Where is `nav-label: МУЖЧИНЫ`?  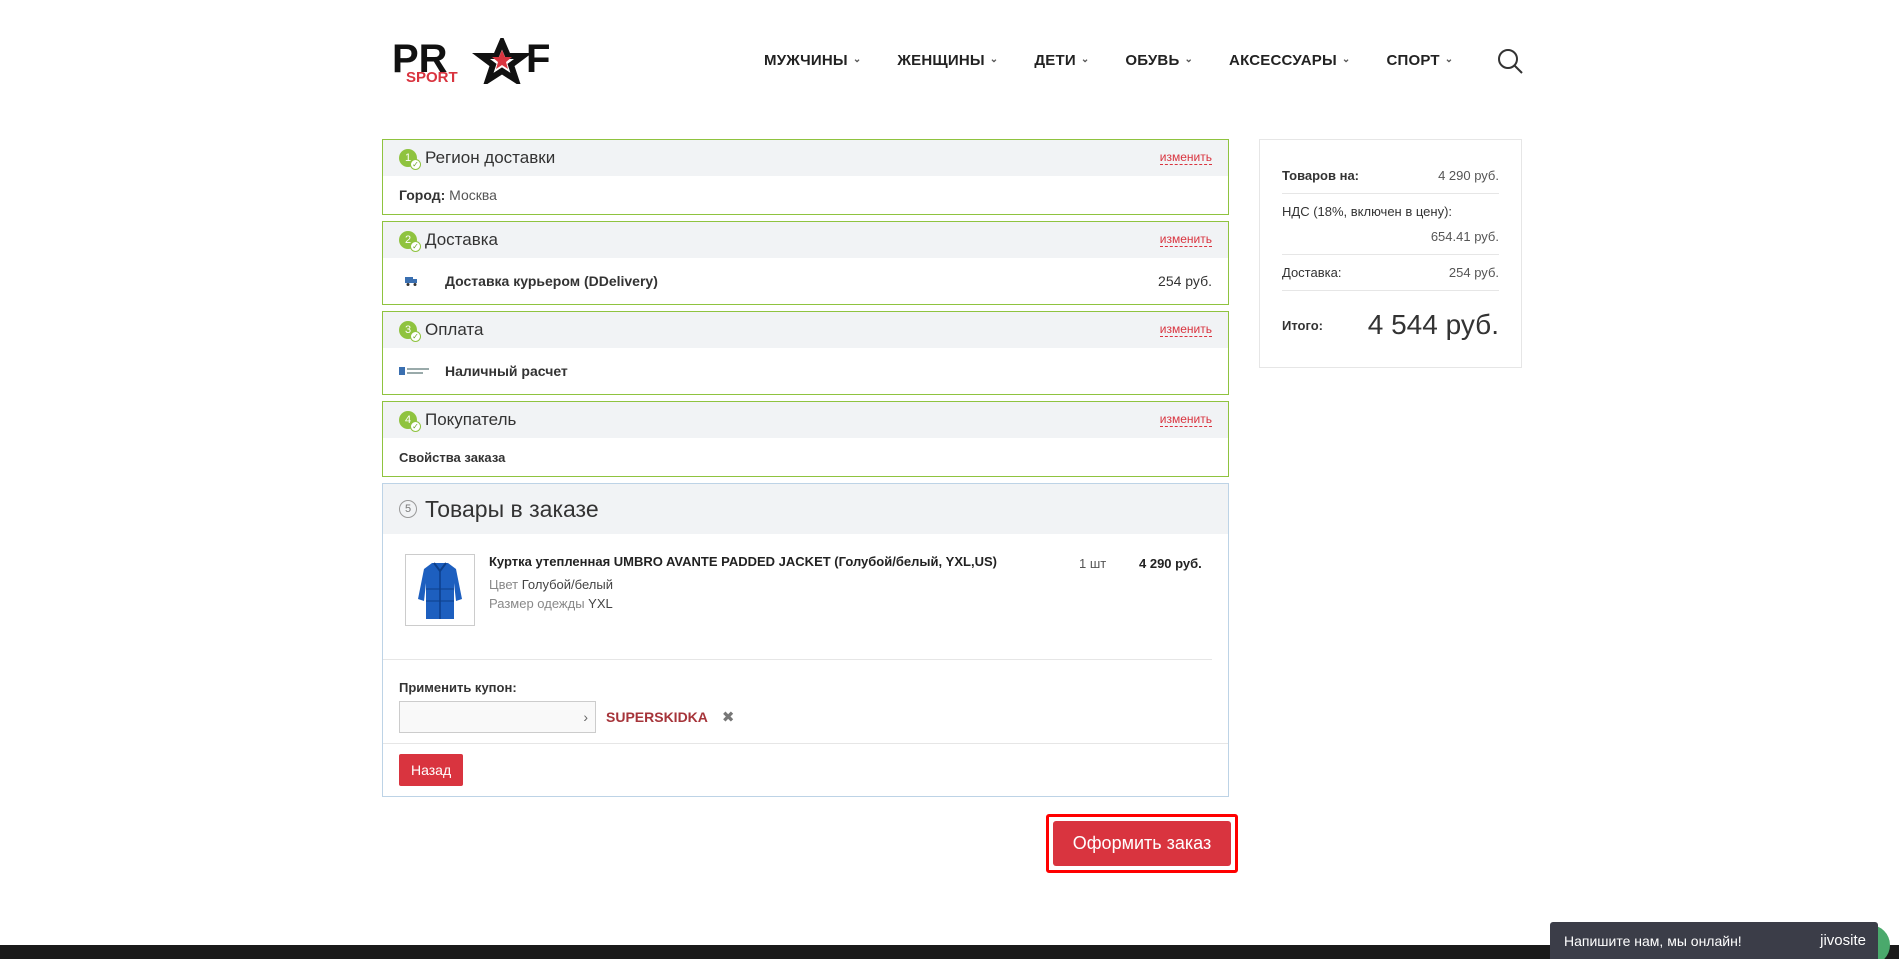
nav-label: МУЖЧИНЫ is located at coordinates (806, 60).